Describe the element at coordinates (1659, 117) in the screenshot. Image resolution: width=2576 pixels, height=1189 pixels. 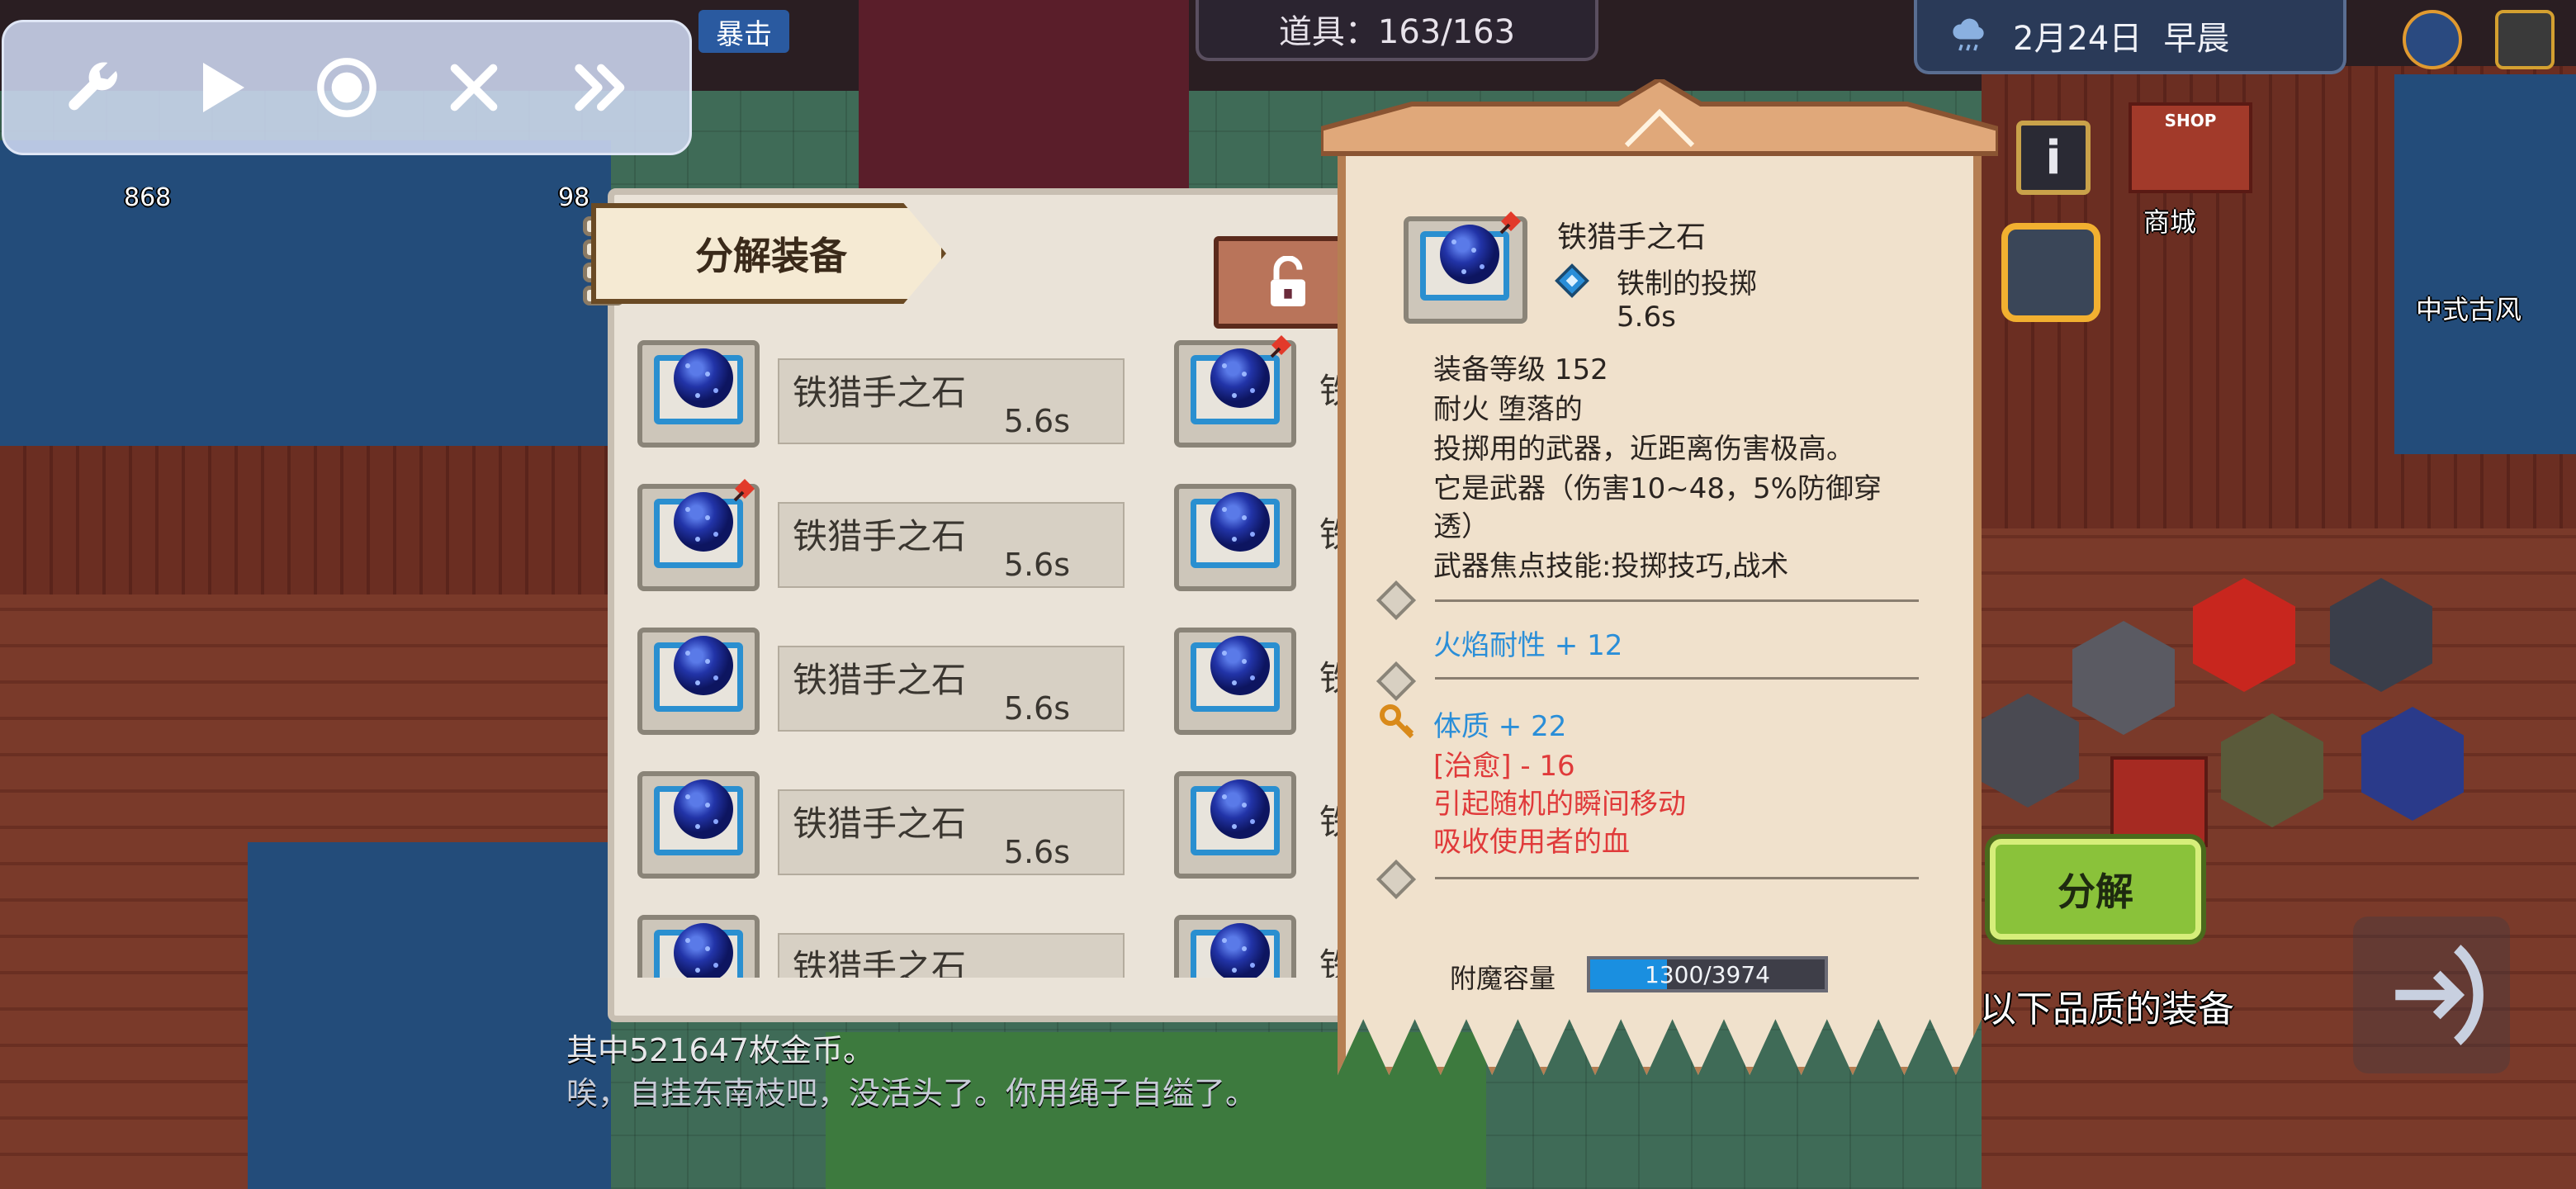
I see `tooltip-crown-ornament` at that location.